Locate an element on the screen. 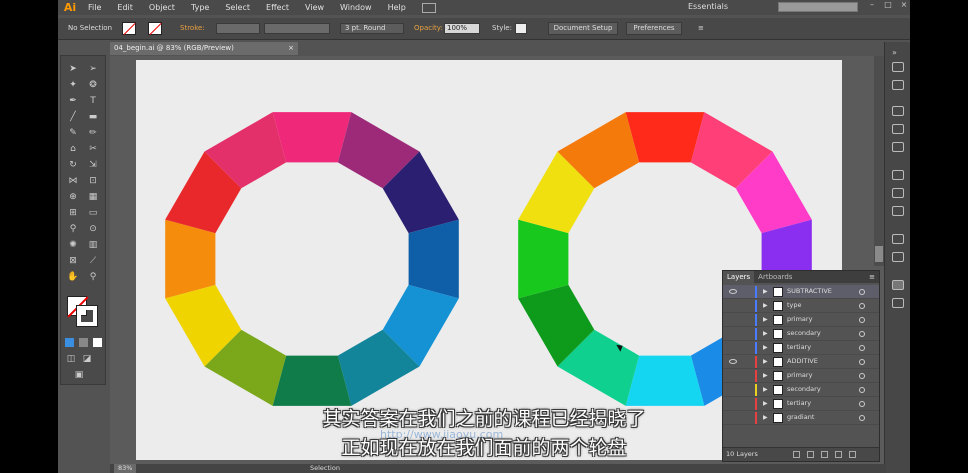 The image size is (968, 473). hand-tool-icon: ✋ is located at coordinates (73, 277).